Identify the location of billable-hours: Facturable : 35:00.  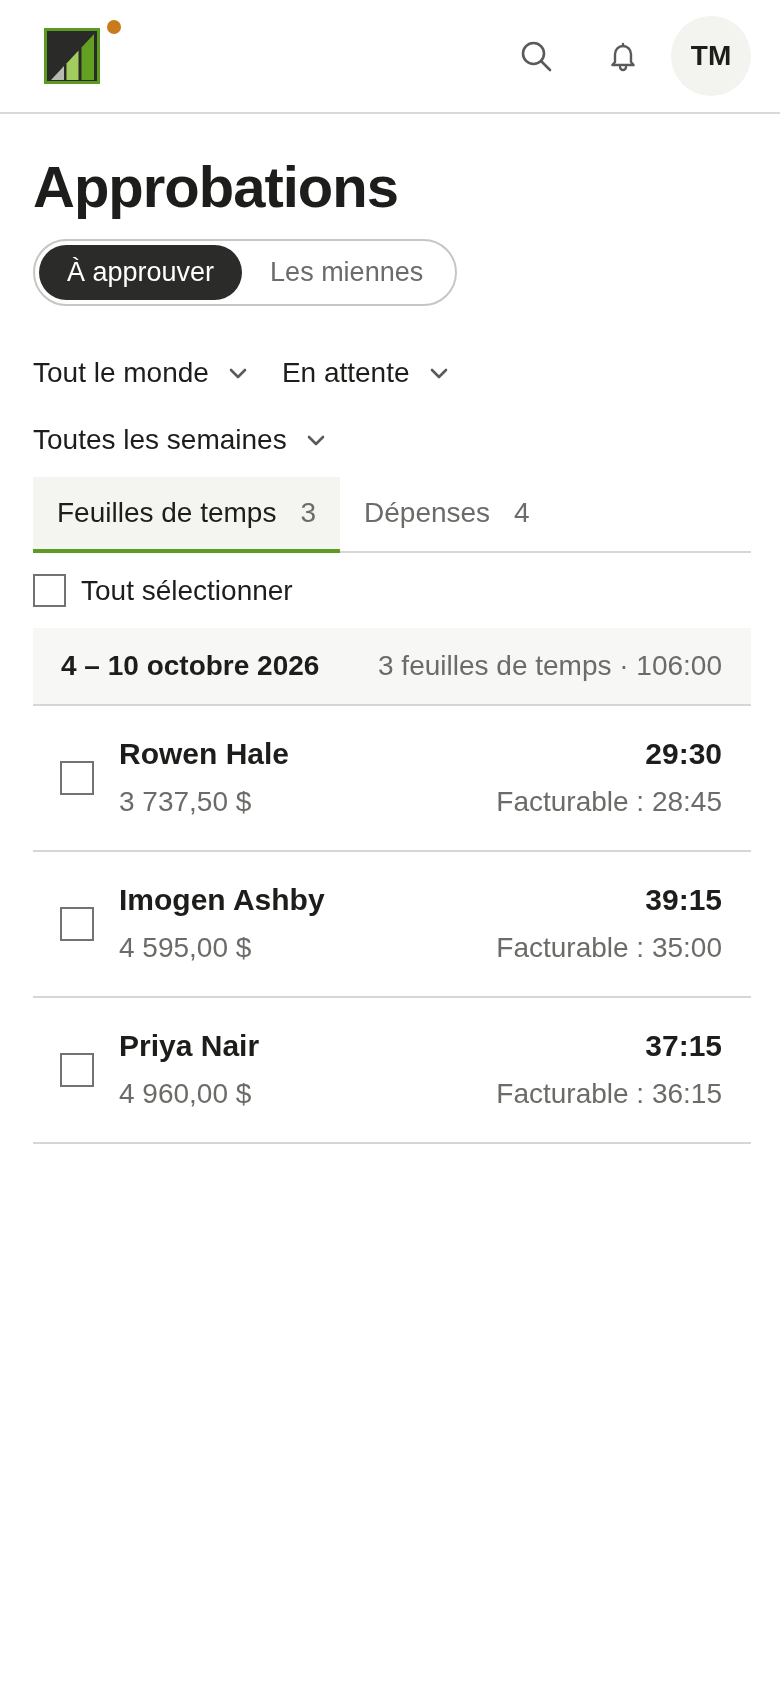
(609, 948).